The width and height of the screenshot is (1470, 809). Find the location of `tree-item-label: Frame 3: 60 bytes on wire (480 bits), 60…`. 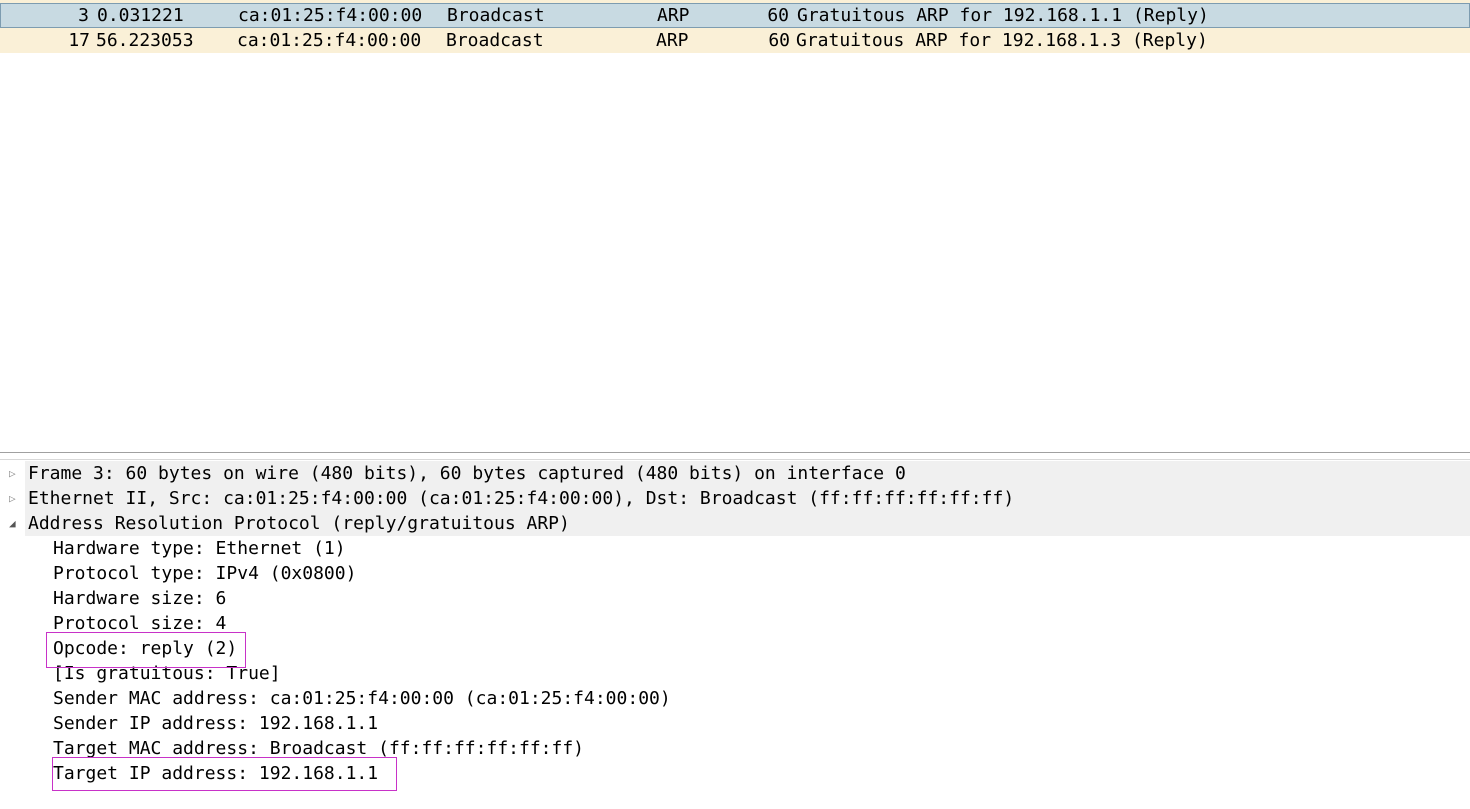

tree-item-label: Frame 3: 60 bytes on wire (480 bits), 60… is located at coordinates (747, 473).